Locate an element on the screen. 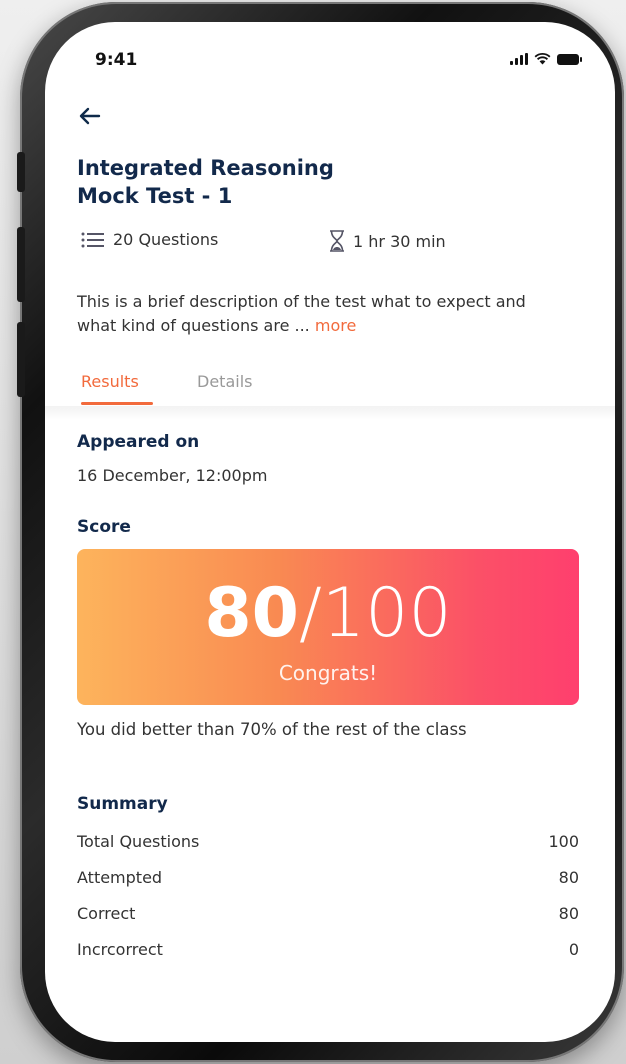 The image size is (626, 1064). questions-label: 20 Questions is located at coordinates (166, 239).